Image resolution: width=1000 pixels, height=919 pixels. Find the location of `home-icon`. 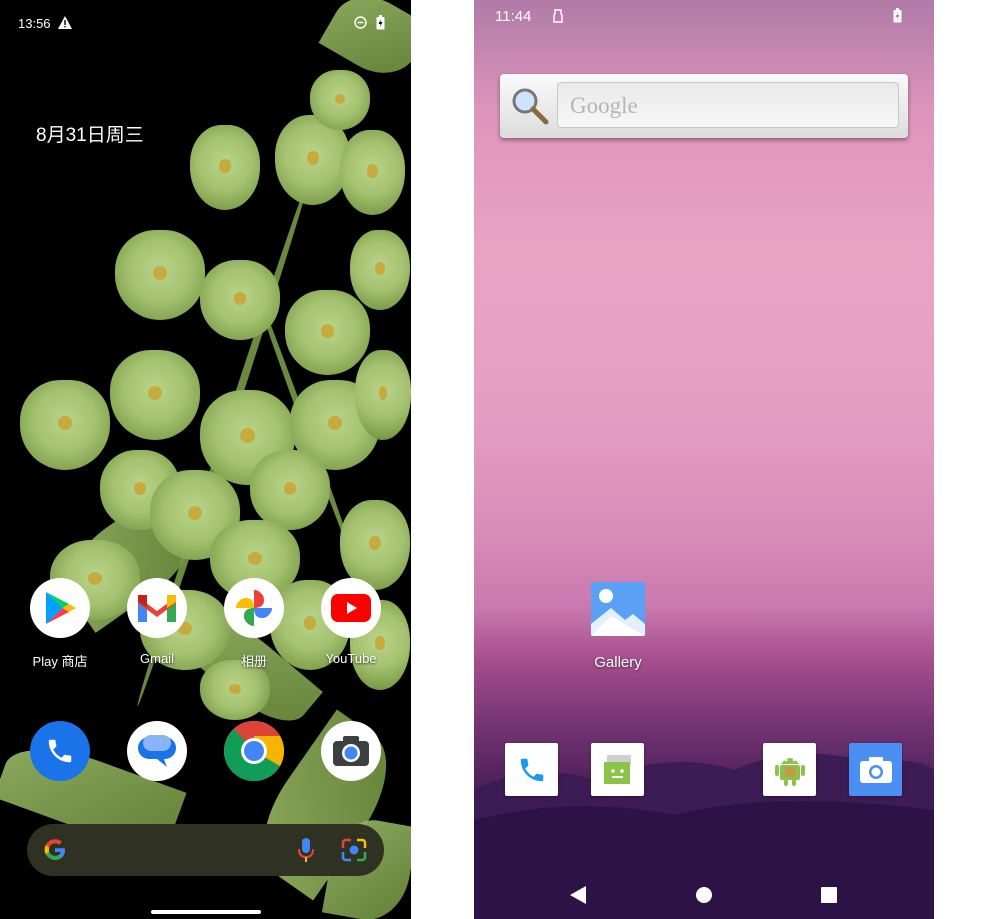

home-icon is located at coordinates (704, 895).